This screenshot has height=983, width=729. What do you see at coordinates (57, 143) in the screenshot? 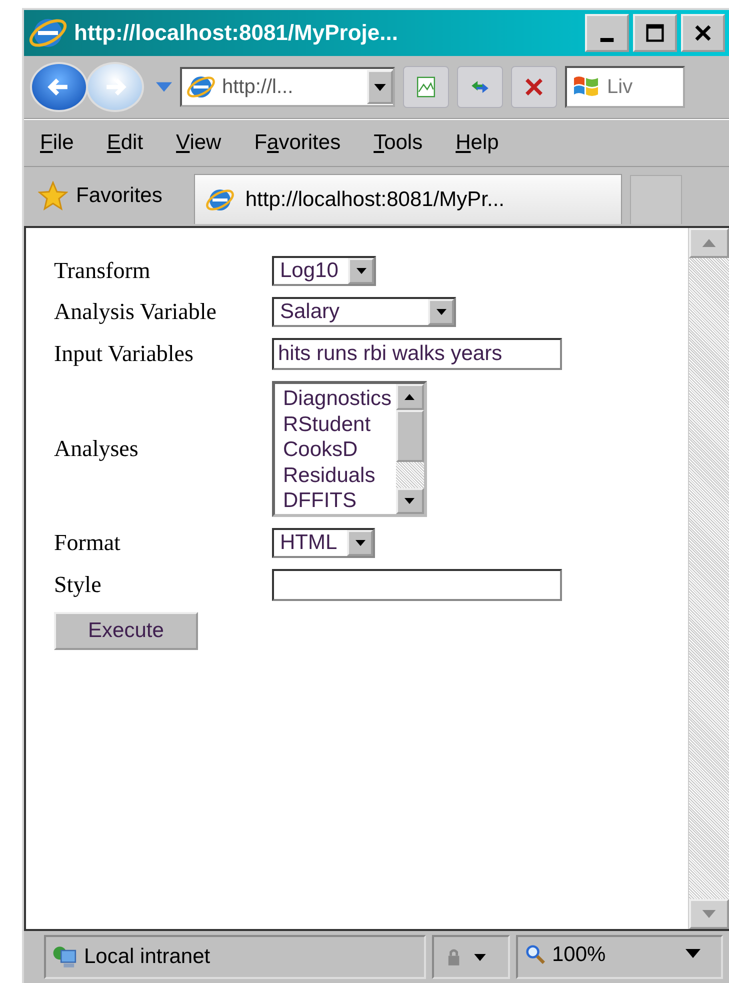
I see `menu-item: File` at bounding box center [57, 143].